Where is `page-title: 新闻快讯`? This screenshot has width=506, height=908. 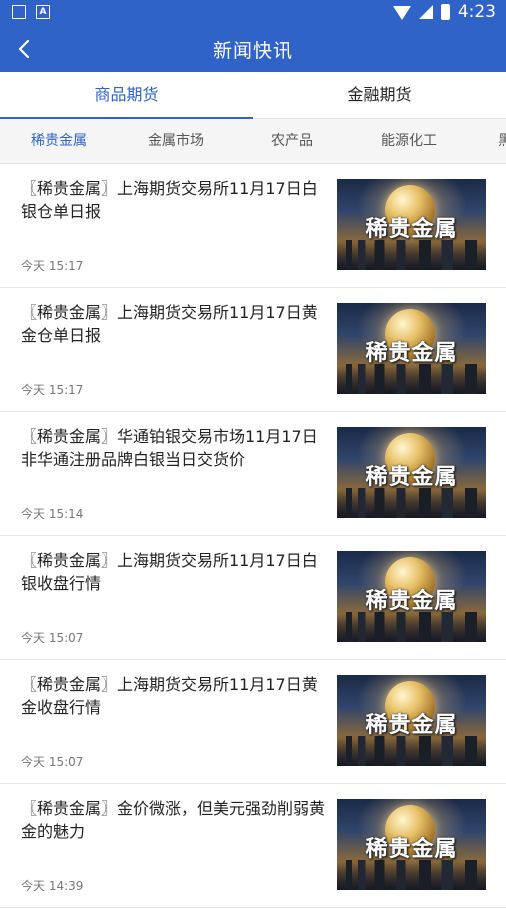 page-title: 新闻快讯 is located at coordinates (252, 51).